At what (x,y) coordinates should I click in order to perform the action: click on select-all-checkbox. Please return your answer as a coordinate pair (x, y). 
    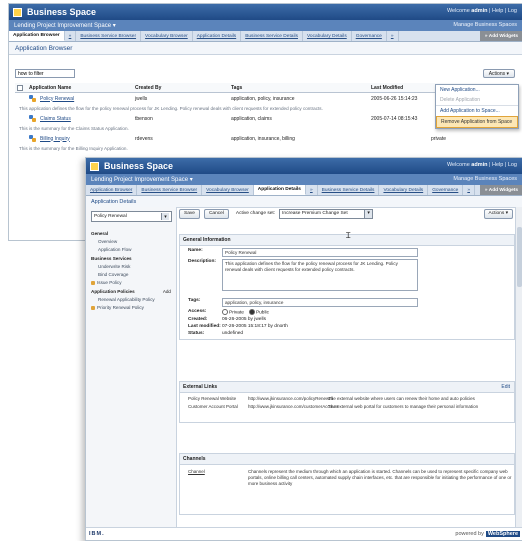
    Looking at the image, I should click on (20, 87).